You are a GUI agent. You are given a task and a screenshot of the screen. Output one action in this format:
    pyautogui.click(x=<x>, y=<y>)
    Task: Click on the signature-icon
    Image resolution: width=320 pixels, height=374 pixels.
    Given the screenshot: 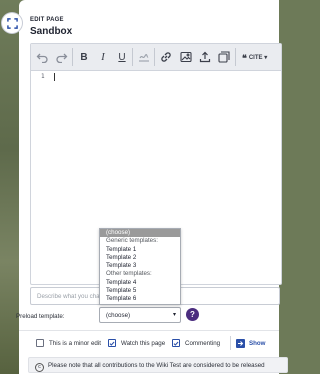 What is the action you would take?
    pyautogui.click(x=144, y=57)
    